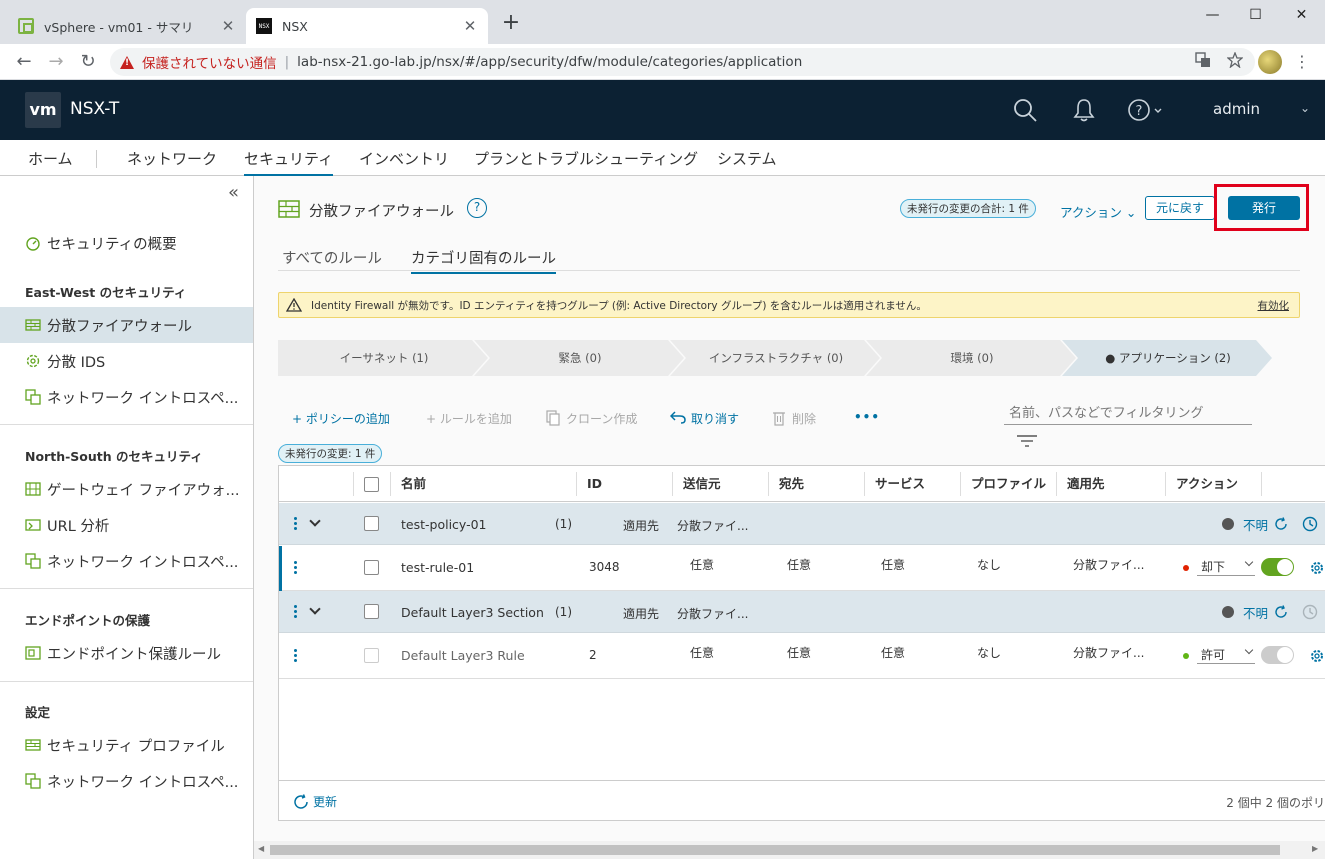 The height and width of the screenshot is (859, 1325). What do you see at coordinates (1302, 62) in the screenshot?
I see `browser-menu-icon: ⋮` at bounding box center [1302, 62].